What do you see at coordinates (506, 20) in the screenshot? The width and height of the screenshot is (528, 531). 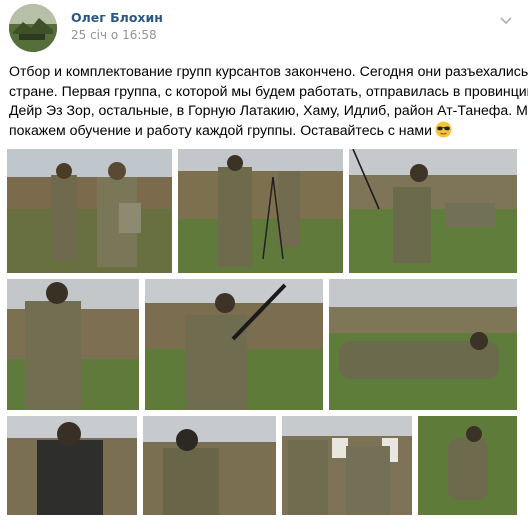 I see `chevron-down-icon` at bounding box center [506, 20].